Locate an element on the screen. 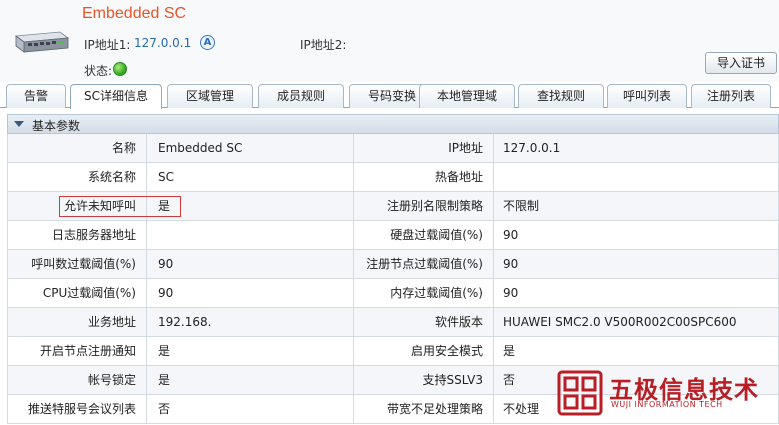 Image resolution: width=779 pixels, height=425 pixels. tab-alarm: 告警 is located at coordinates (36, 96).